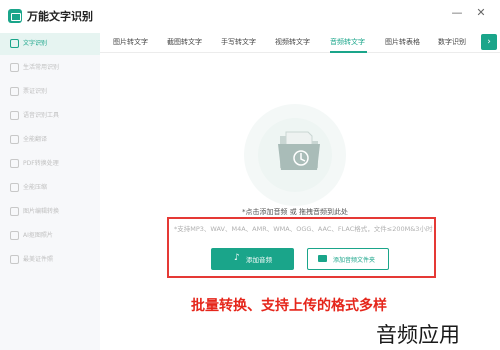 The height and width of the screenshot is (350, 500). What do you see at coordinates (299, 150) in the screenshot?
I see `audio-folder-icon` at bounding box center [299, 150].